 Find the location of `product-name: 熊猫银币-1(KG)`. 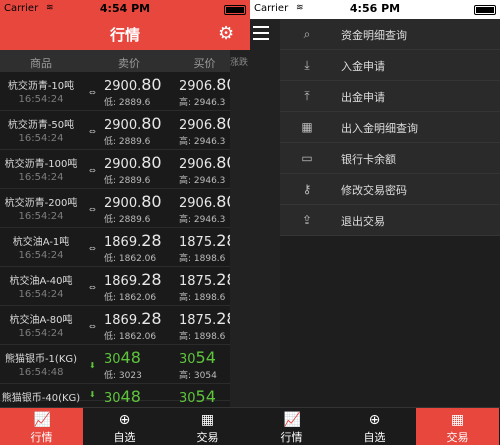

product-name: 熊猫银币-1(KG) is located at coordinates (41, 359).